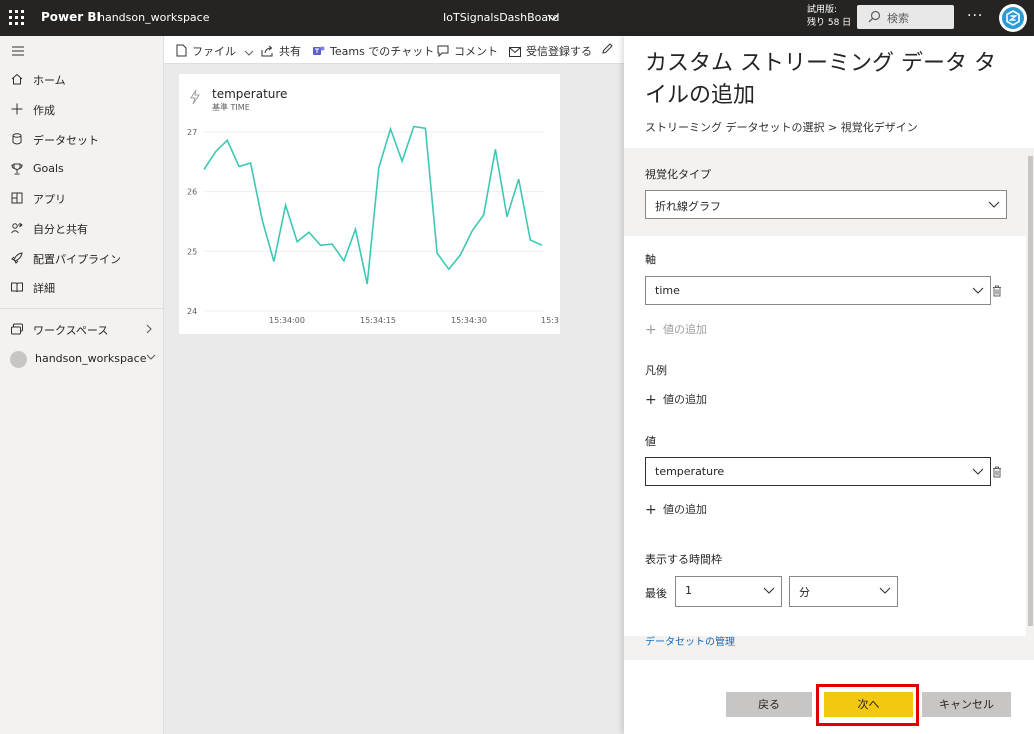  What do you see at coordinates (192, 311) in the screenshot?
I see `y-tick-label: 24` at bounding box center [192, 311].